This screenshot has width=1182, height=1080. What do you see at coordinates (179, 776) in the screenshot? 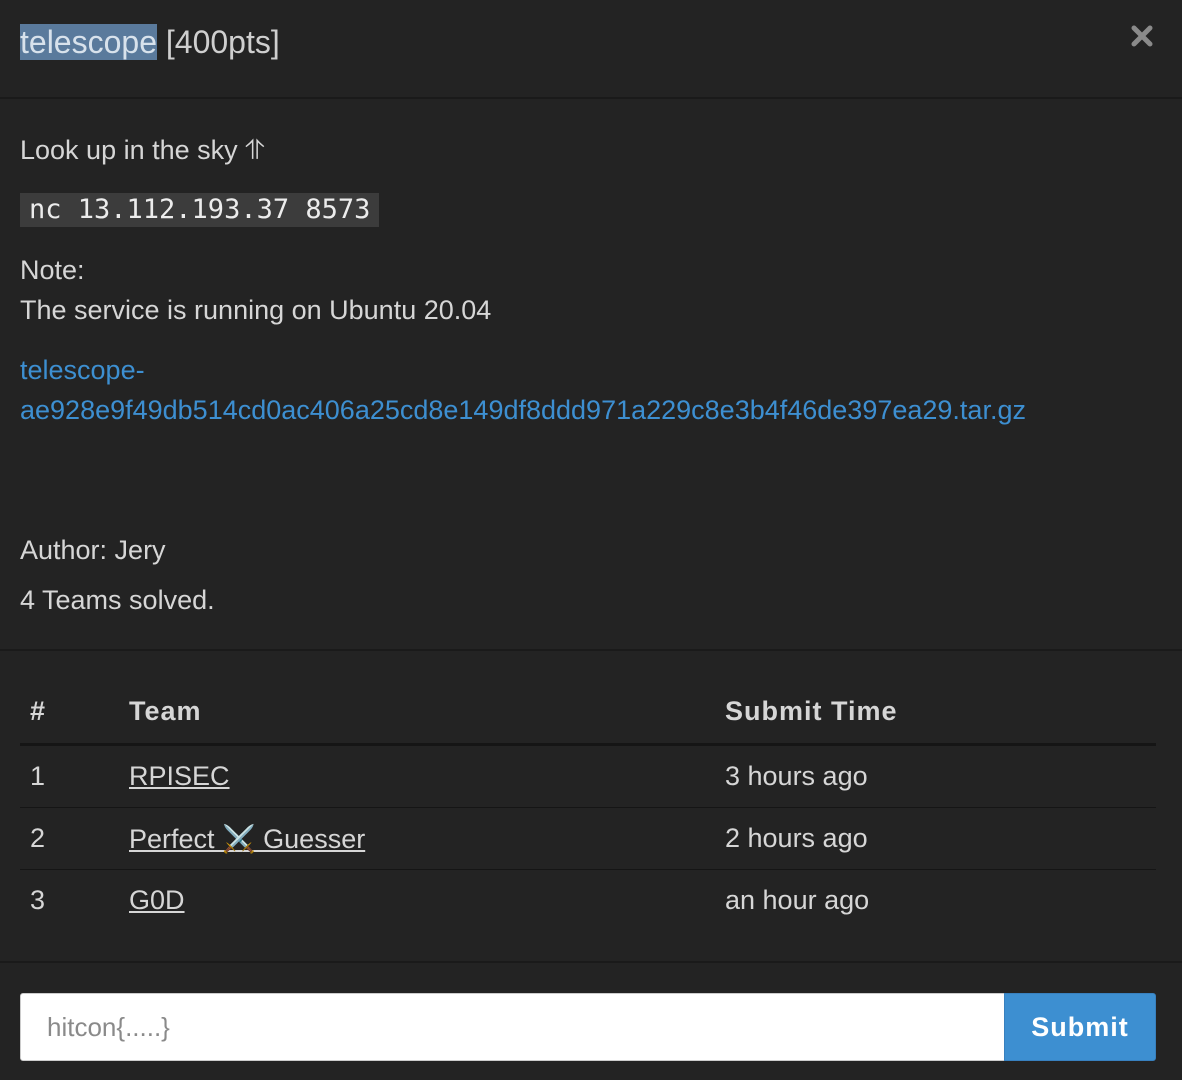
I see `team-link: RPISEC` at bounding box center [179, 776].